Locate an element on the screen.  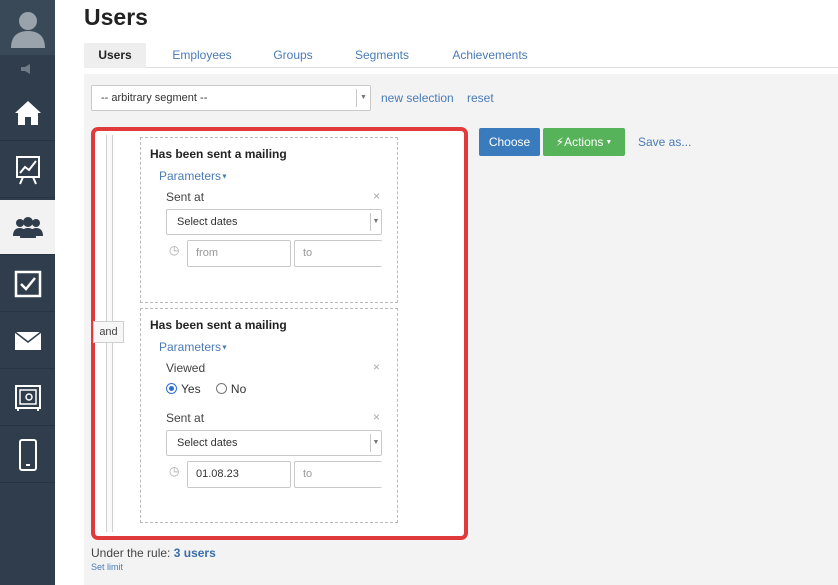
users-icon is located at coordinates (27, 227).